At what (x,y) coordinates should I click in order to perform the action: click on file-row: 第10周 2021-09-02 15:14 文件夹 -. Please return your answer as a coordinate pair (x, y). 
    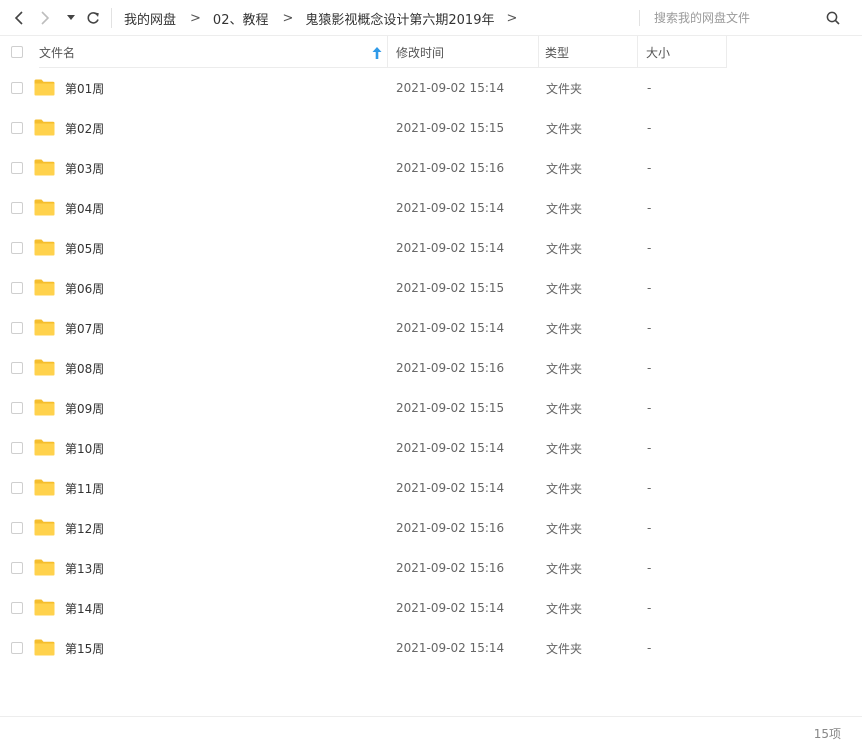
    Looking at the image, I should click on (431, 448).